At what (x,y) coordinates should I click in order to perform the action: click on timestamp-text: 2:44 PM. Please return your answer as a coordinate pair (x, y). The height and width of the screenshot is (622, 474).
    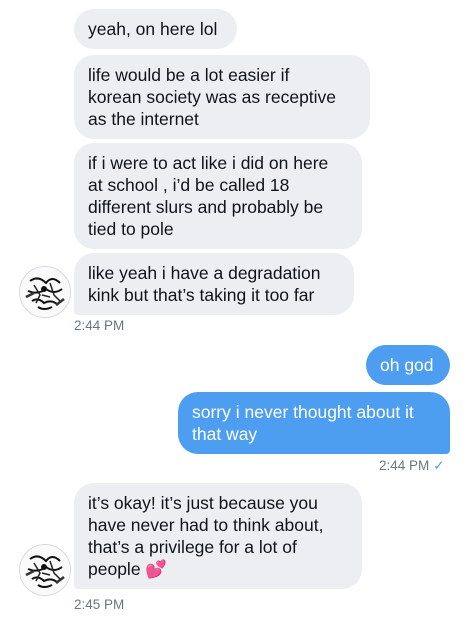
    Looking at the image, I should click on (404, 465).